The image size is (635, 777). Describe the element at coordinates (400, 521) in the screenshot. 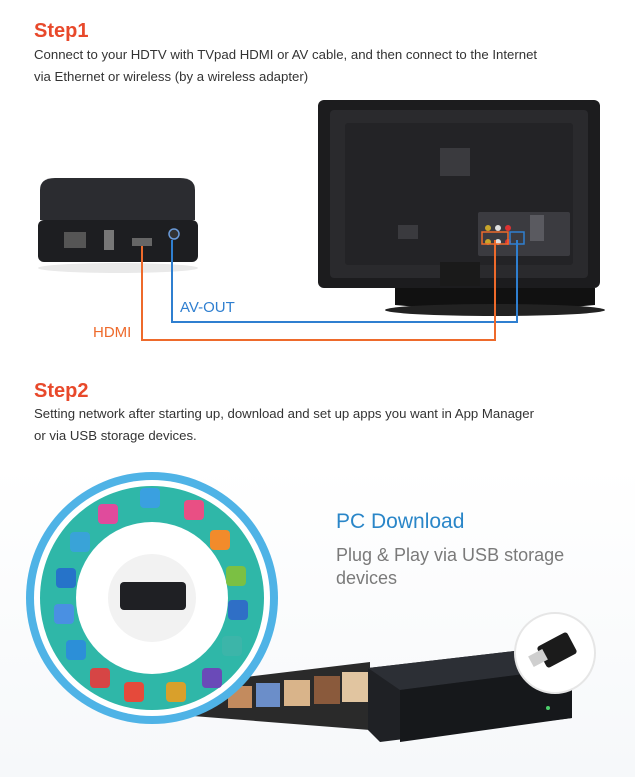

I see `pc-download-title: PC Download` at that location.